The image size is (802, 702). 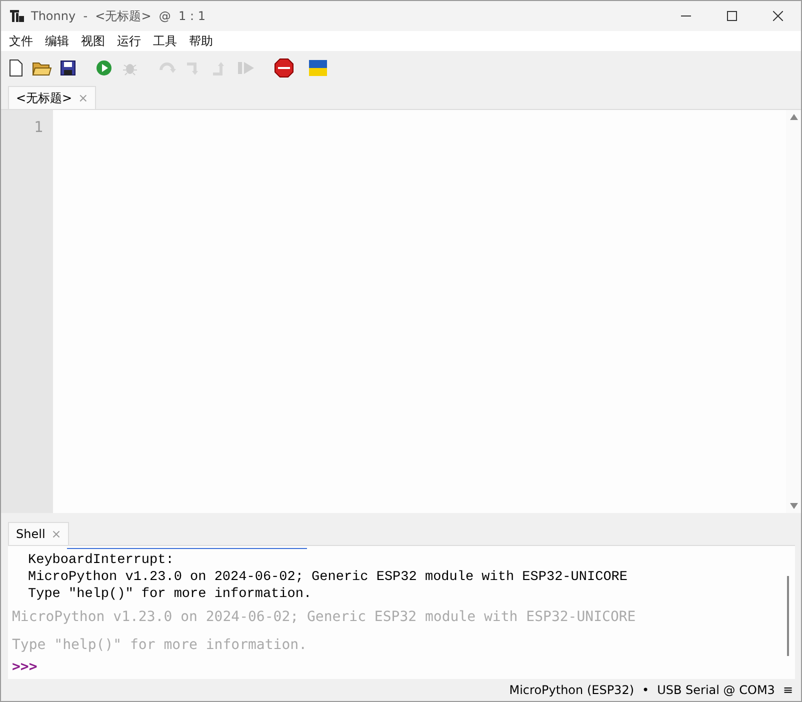 I want to click on scroll-down-icon, so click(x=794, y=506).